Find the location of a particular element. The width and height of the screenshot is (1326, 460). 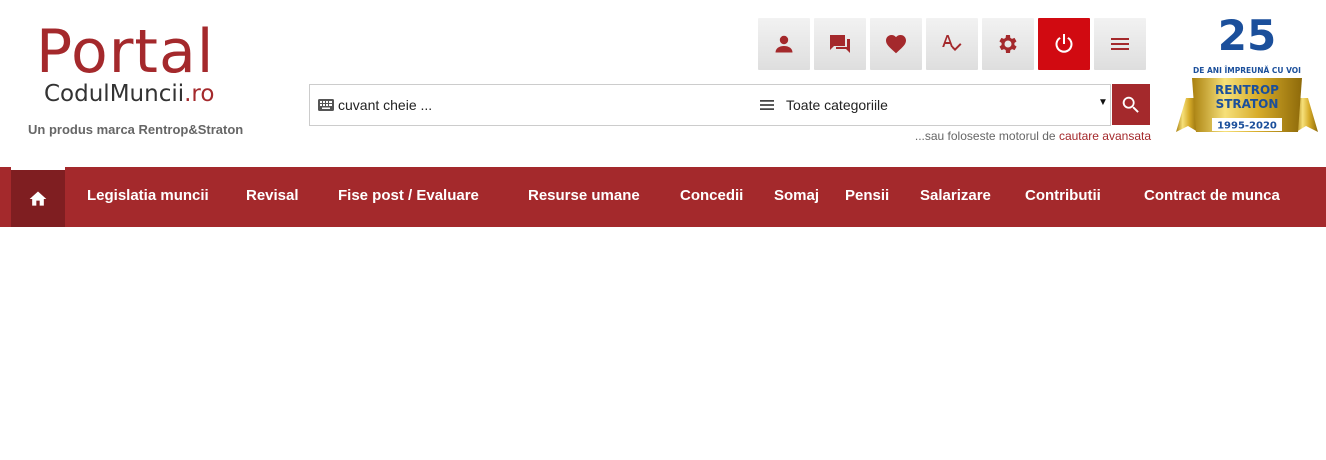

nav-item-fise-post: Fise post / Evaluare is located at coordinates (408, 195).